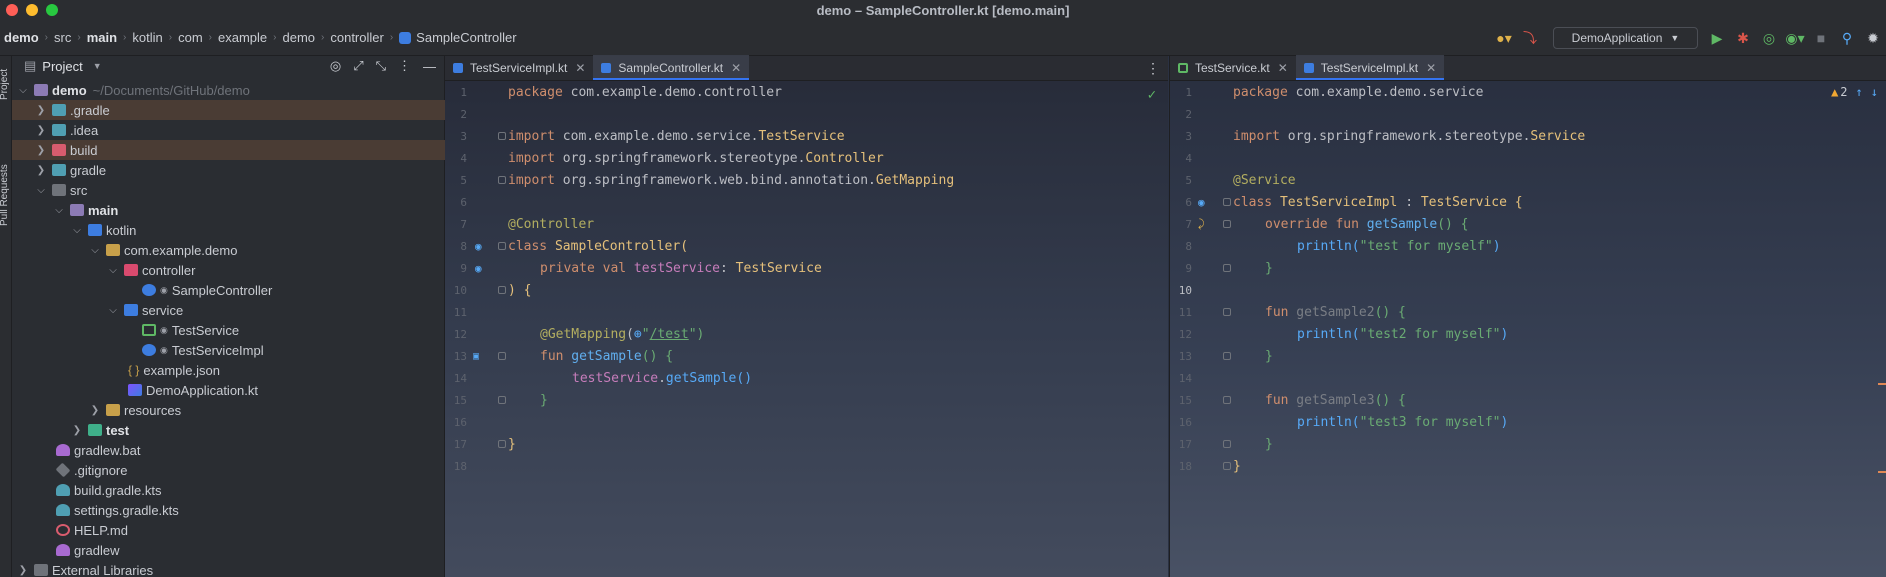 The image size is (1886, 577). I want to click on breadcrumb-item: kotlin, so click(147, 37).